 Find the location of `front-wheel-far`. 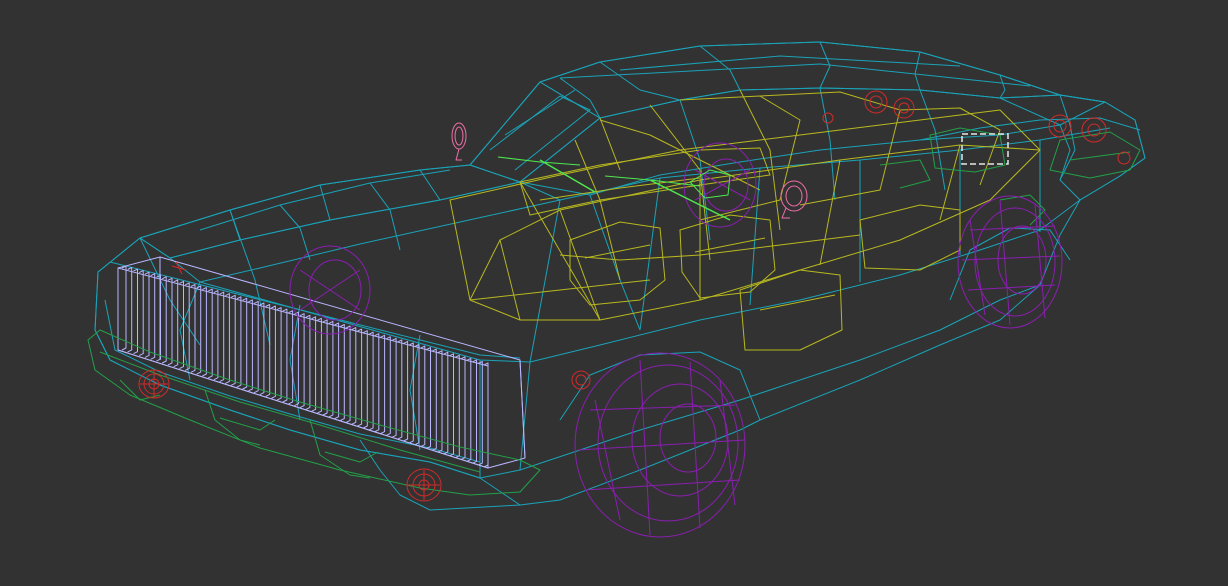

front-wheel-far is located at coordinates (330, 290).